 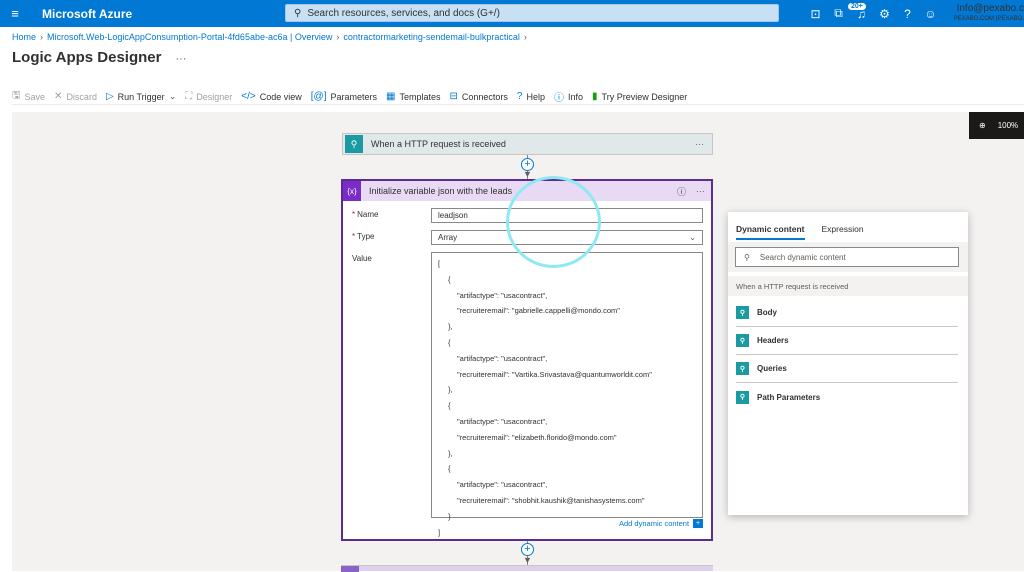 I want to click on dynamic-item-body: ⚲ Body, so click(x=847, y=313).